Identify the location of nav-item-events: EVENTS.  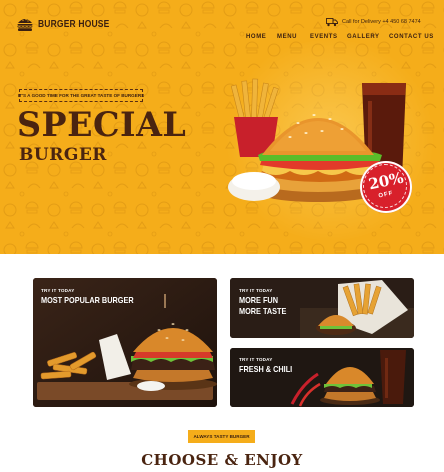
(324, 37).